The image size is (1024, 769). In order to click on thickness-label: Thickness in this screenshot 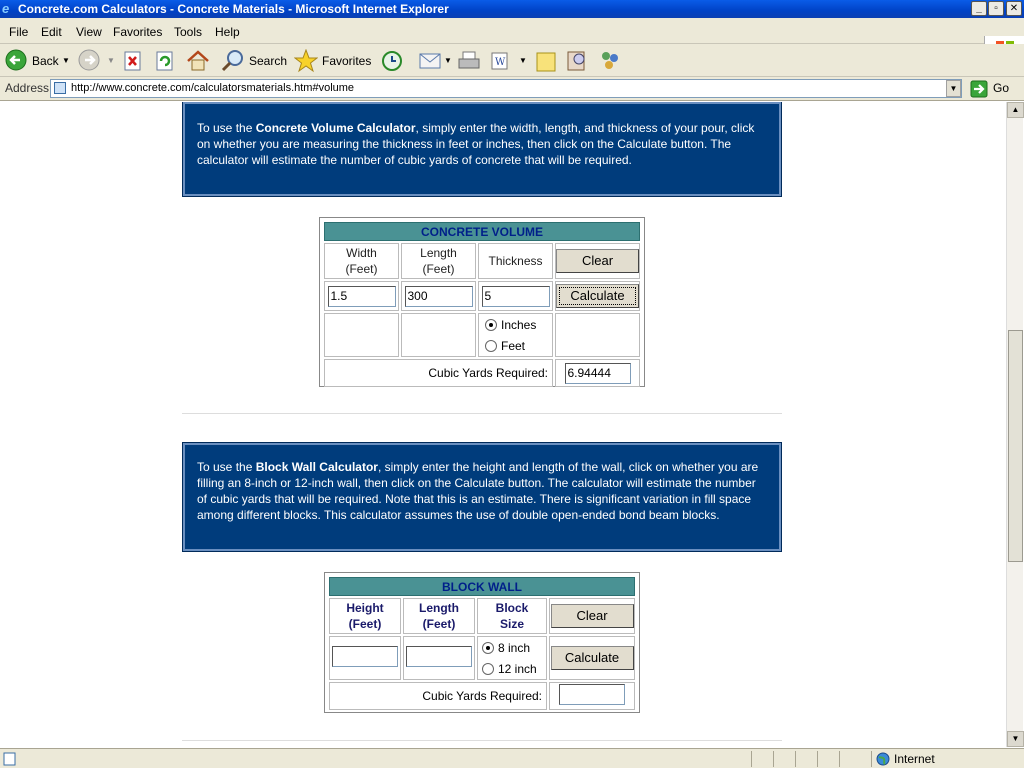, I will do `click(515, 261)`.